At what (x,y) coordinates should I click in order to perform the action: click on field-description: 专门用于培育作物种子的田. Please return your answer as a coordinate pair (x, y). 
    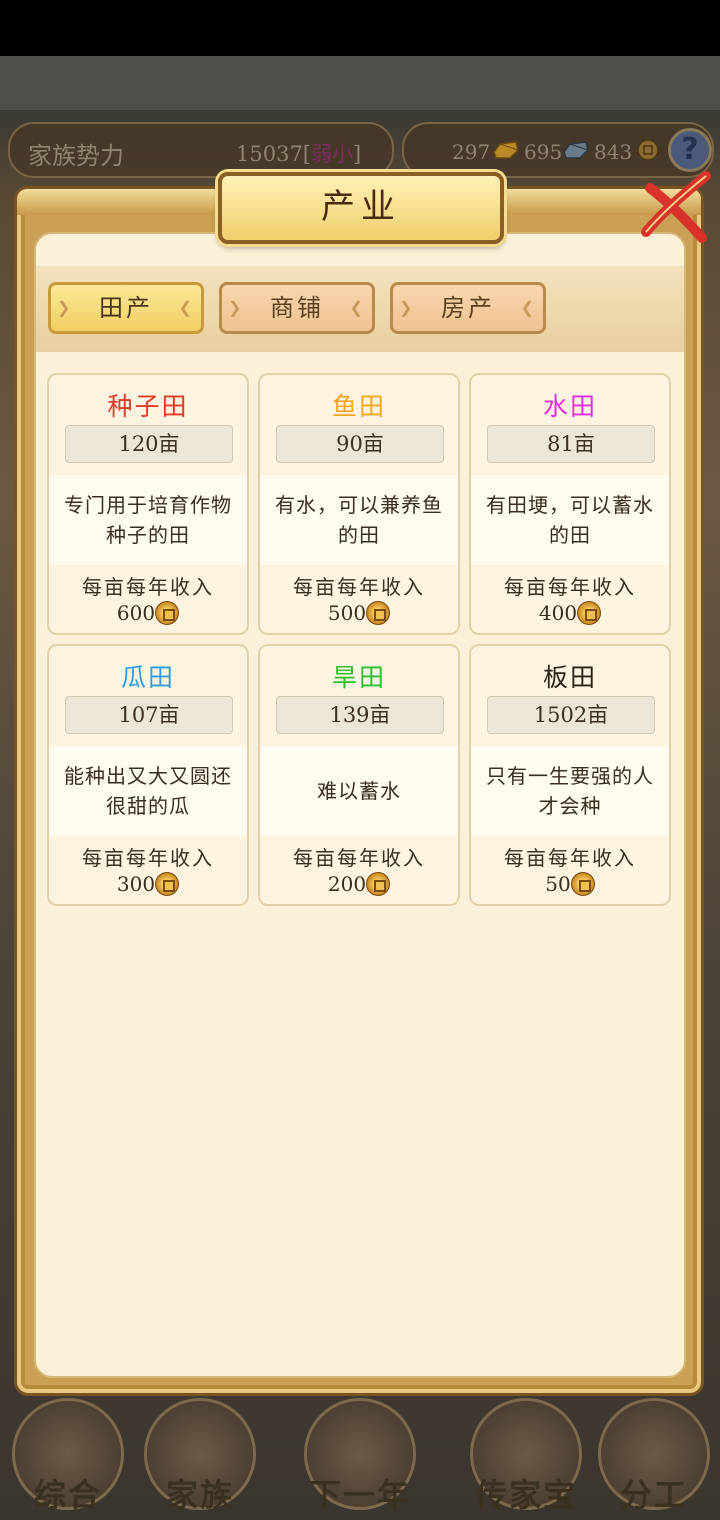
    Looking at the image, I should click on (148, 520).